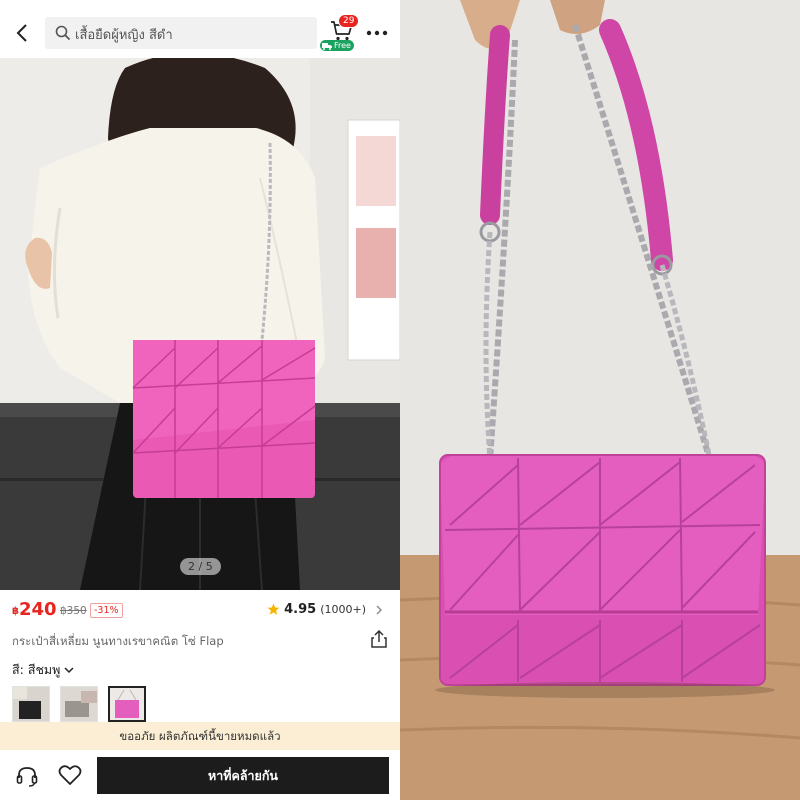 Image resolution: width=800 pixels, height=800 pixels. What do you see at coordinates (200, 566) in the screenshot?
I see `image-counter: 2 / 5` at bounding box center [200, 566].